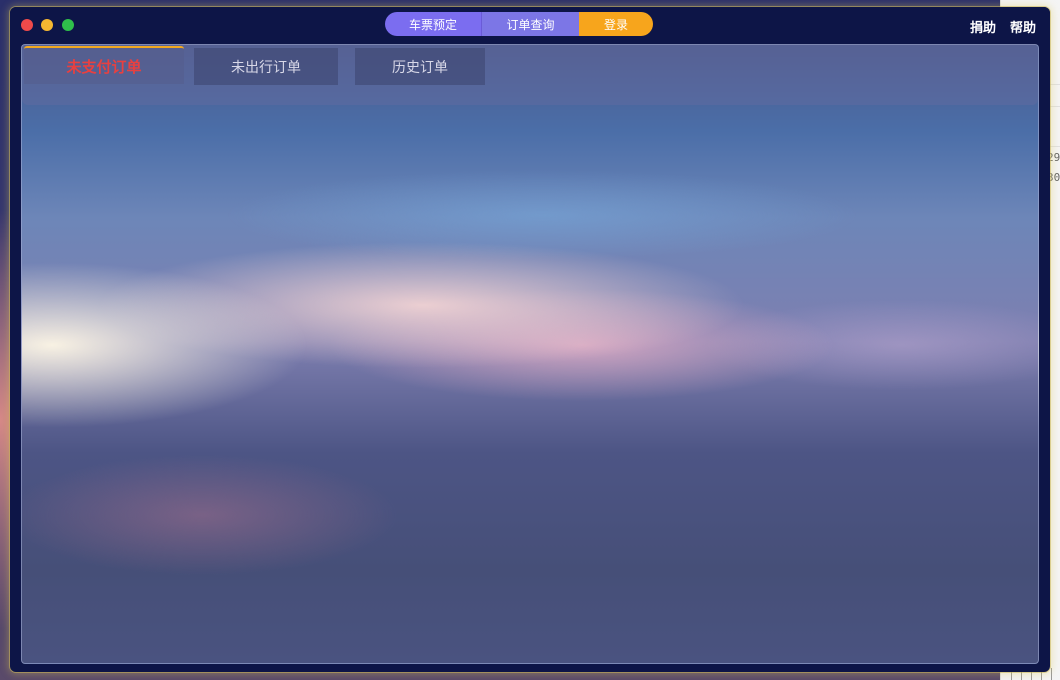  I want to click on nav-ticket-booking: 车票预定, so click(433, 24).